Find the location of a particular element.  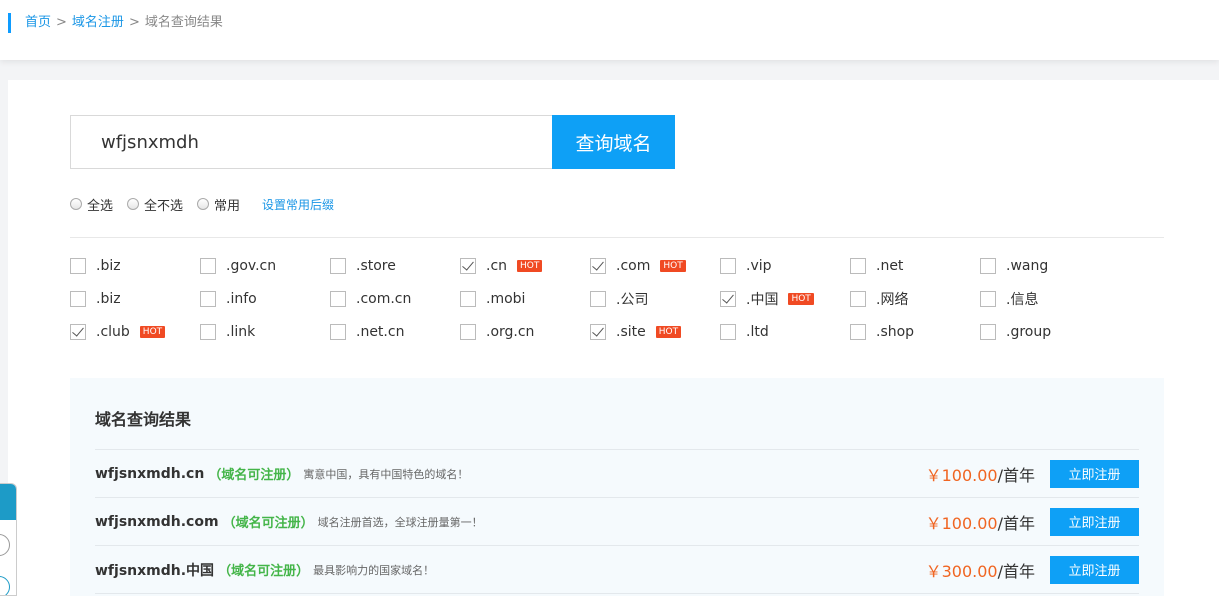

divider is located at coordinates (617, 237).